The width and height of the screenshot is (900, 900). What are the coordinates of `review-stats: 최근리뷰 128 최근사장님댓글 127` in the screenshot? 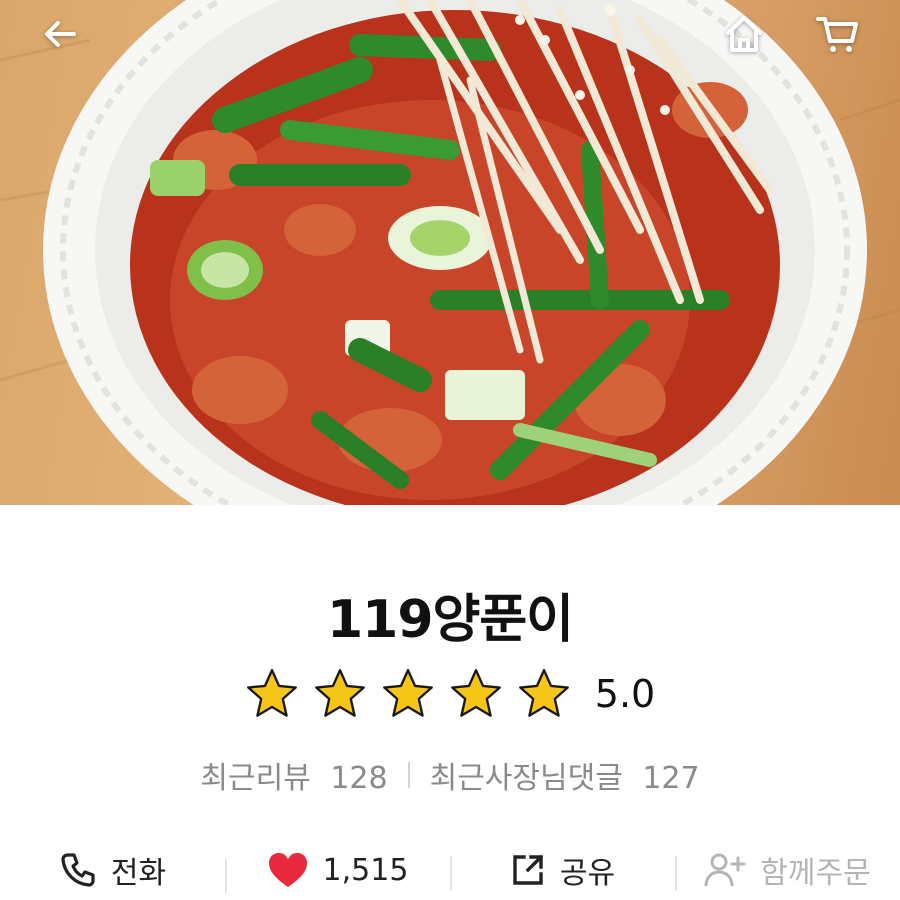 It's located at (450, 775).